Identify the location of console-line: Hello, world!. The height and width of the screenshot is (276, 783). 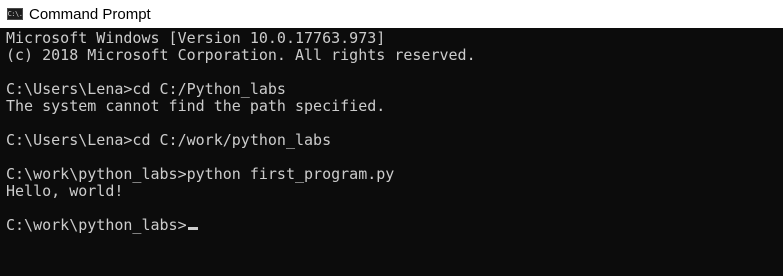
(65, 191).